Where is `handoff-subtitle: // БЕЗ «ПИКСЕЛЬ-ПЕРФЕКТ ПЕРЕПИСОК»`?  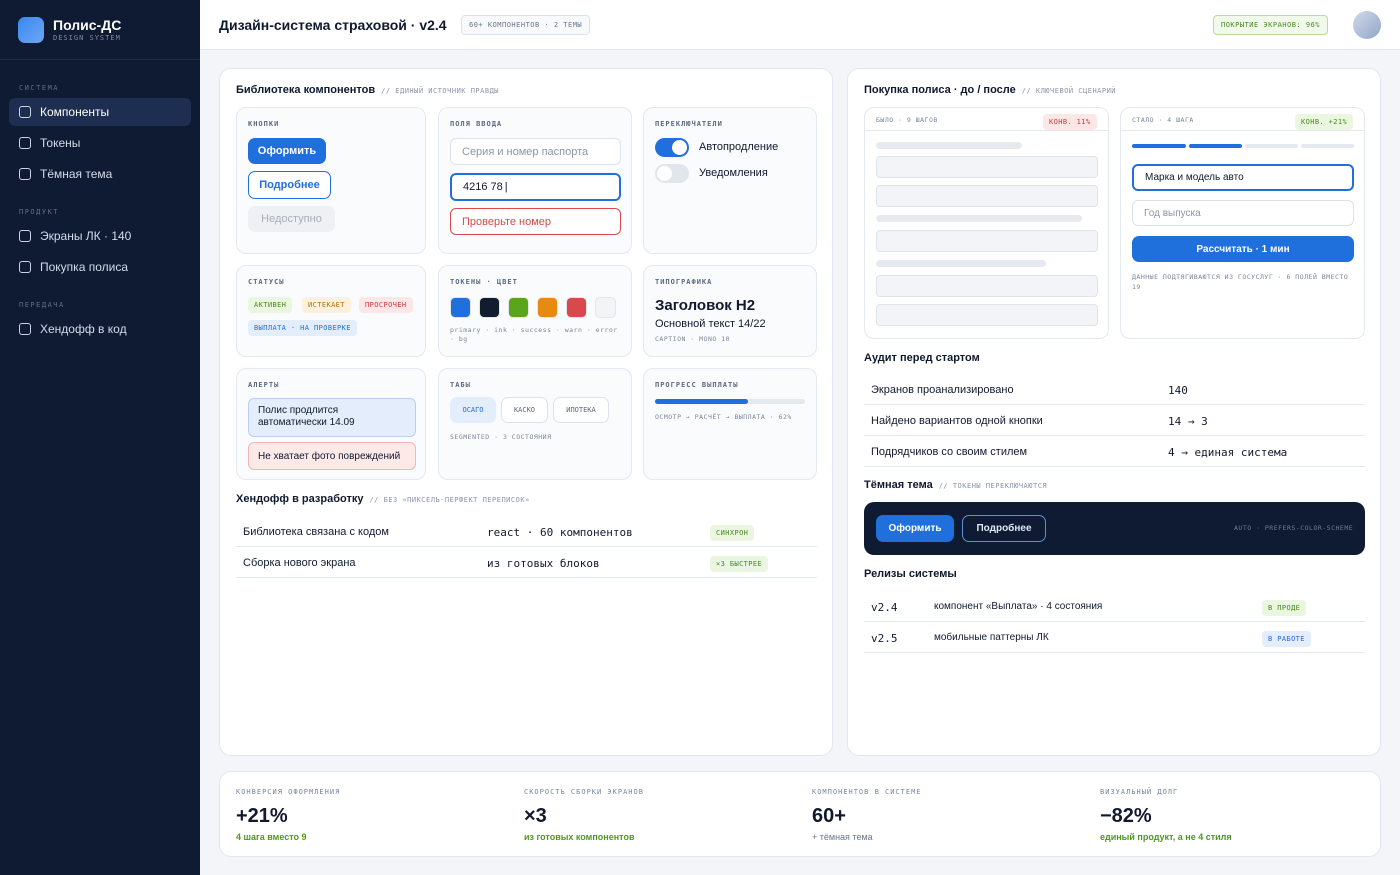 handoff-subtitle: // БЕЗ «ПИКСЕЛЬ-ПЕРФЕКТ ПЕРЕПИСОК» is located at coordinates (449, 500).